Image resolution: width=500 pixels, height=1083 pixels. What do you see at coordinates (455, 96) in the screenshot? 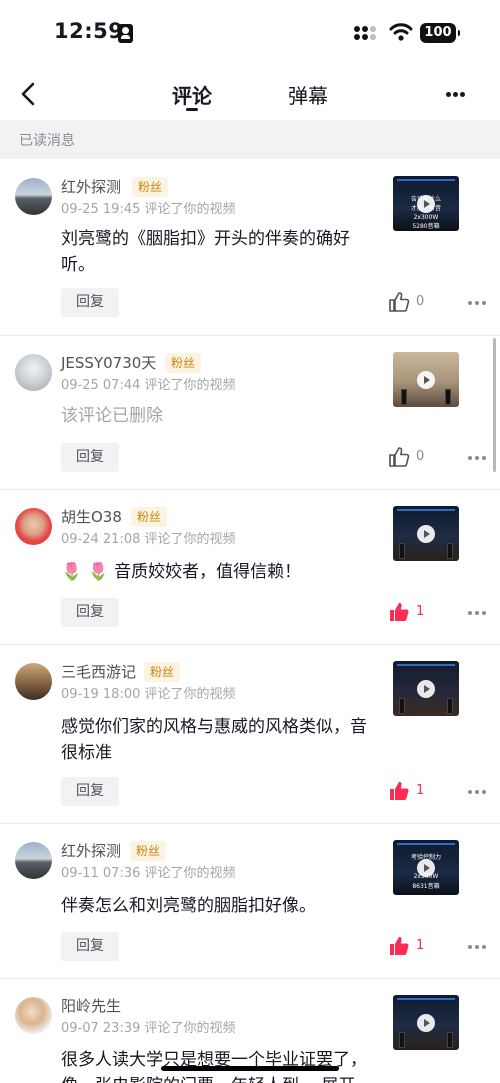
I see `more-options-icon` at bounding box center [455, 96].